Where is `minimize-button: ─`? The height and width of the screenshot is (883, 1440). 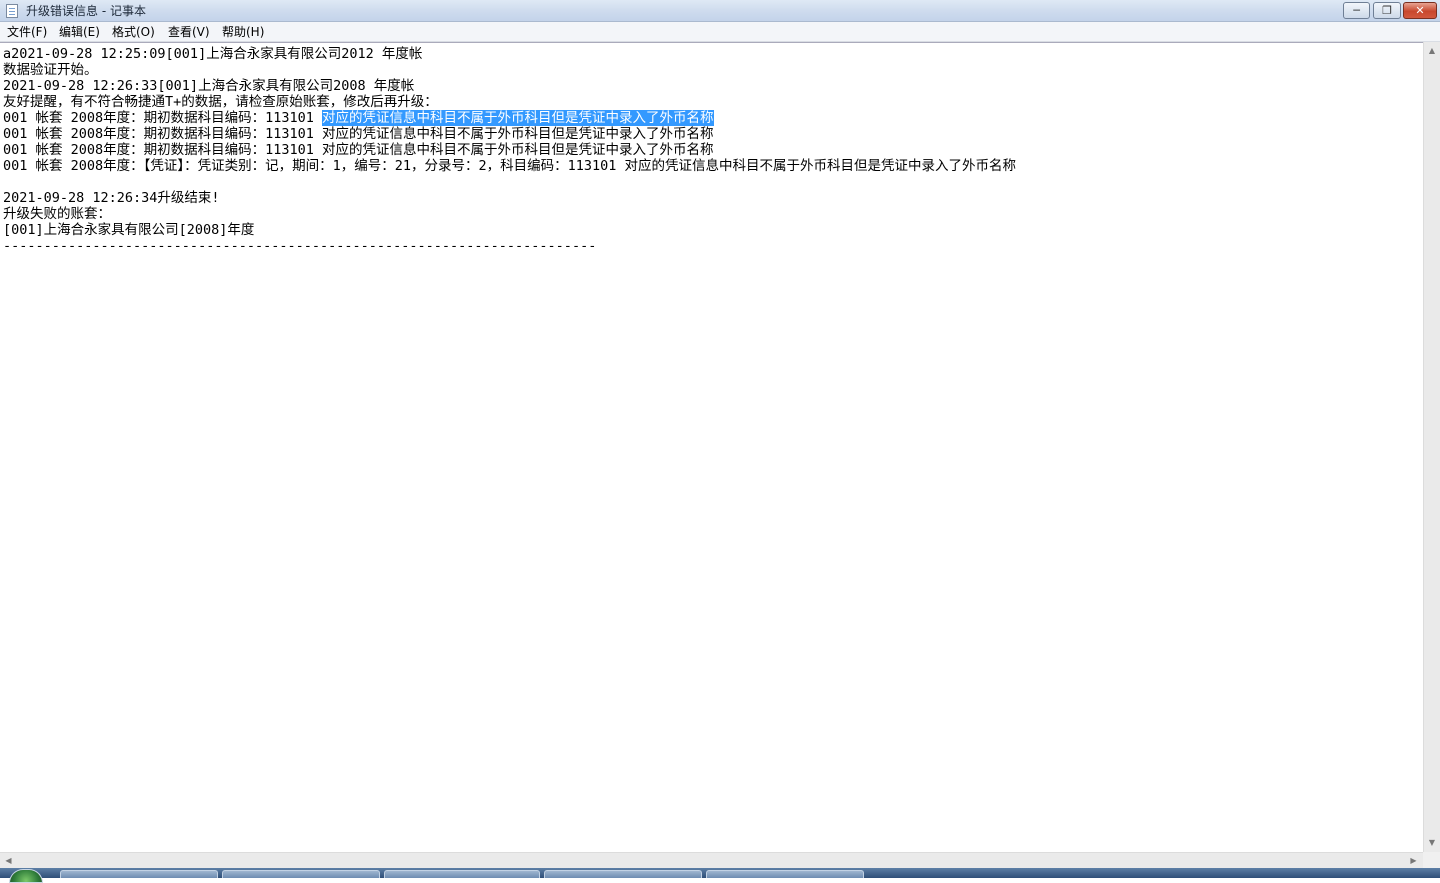
minimize-button: ─ is located at coordinates (1356, 10).